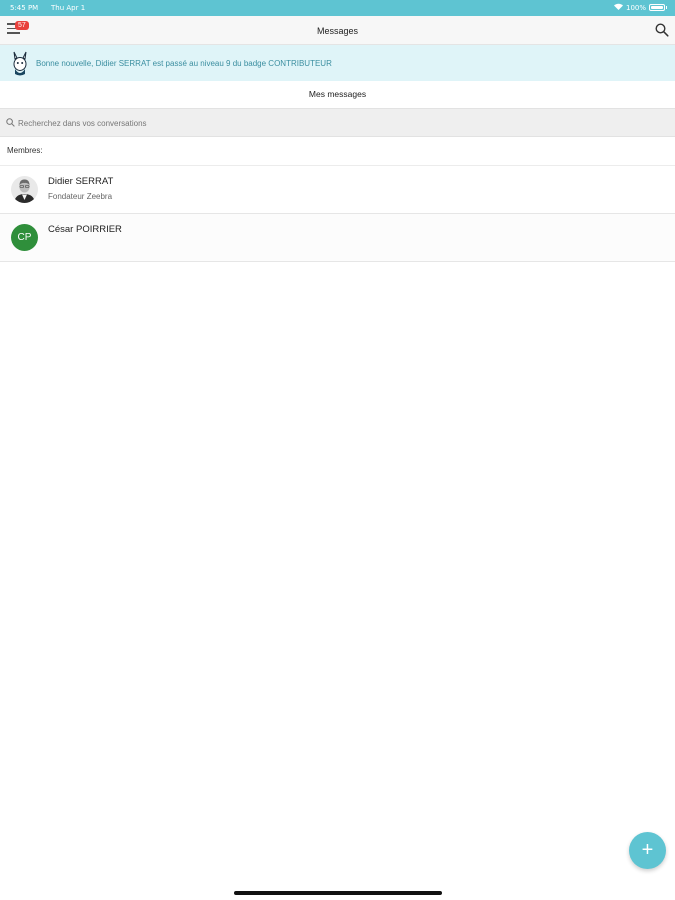  Describe the element at coordinates (337, 190) in the screenshot. I see `list-item: Didier SERRAT Fondateur Zeebra` at that location.